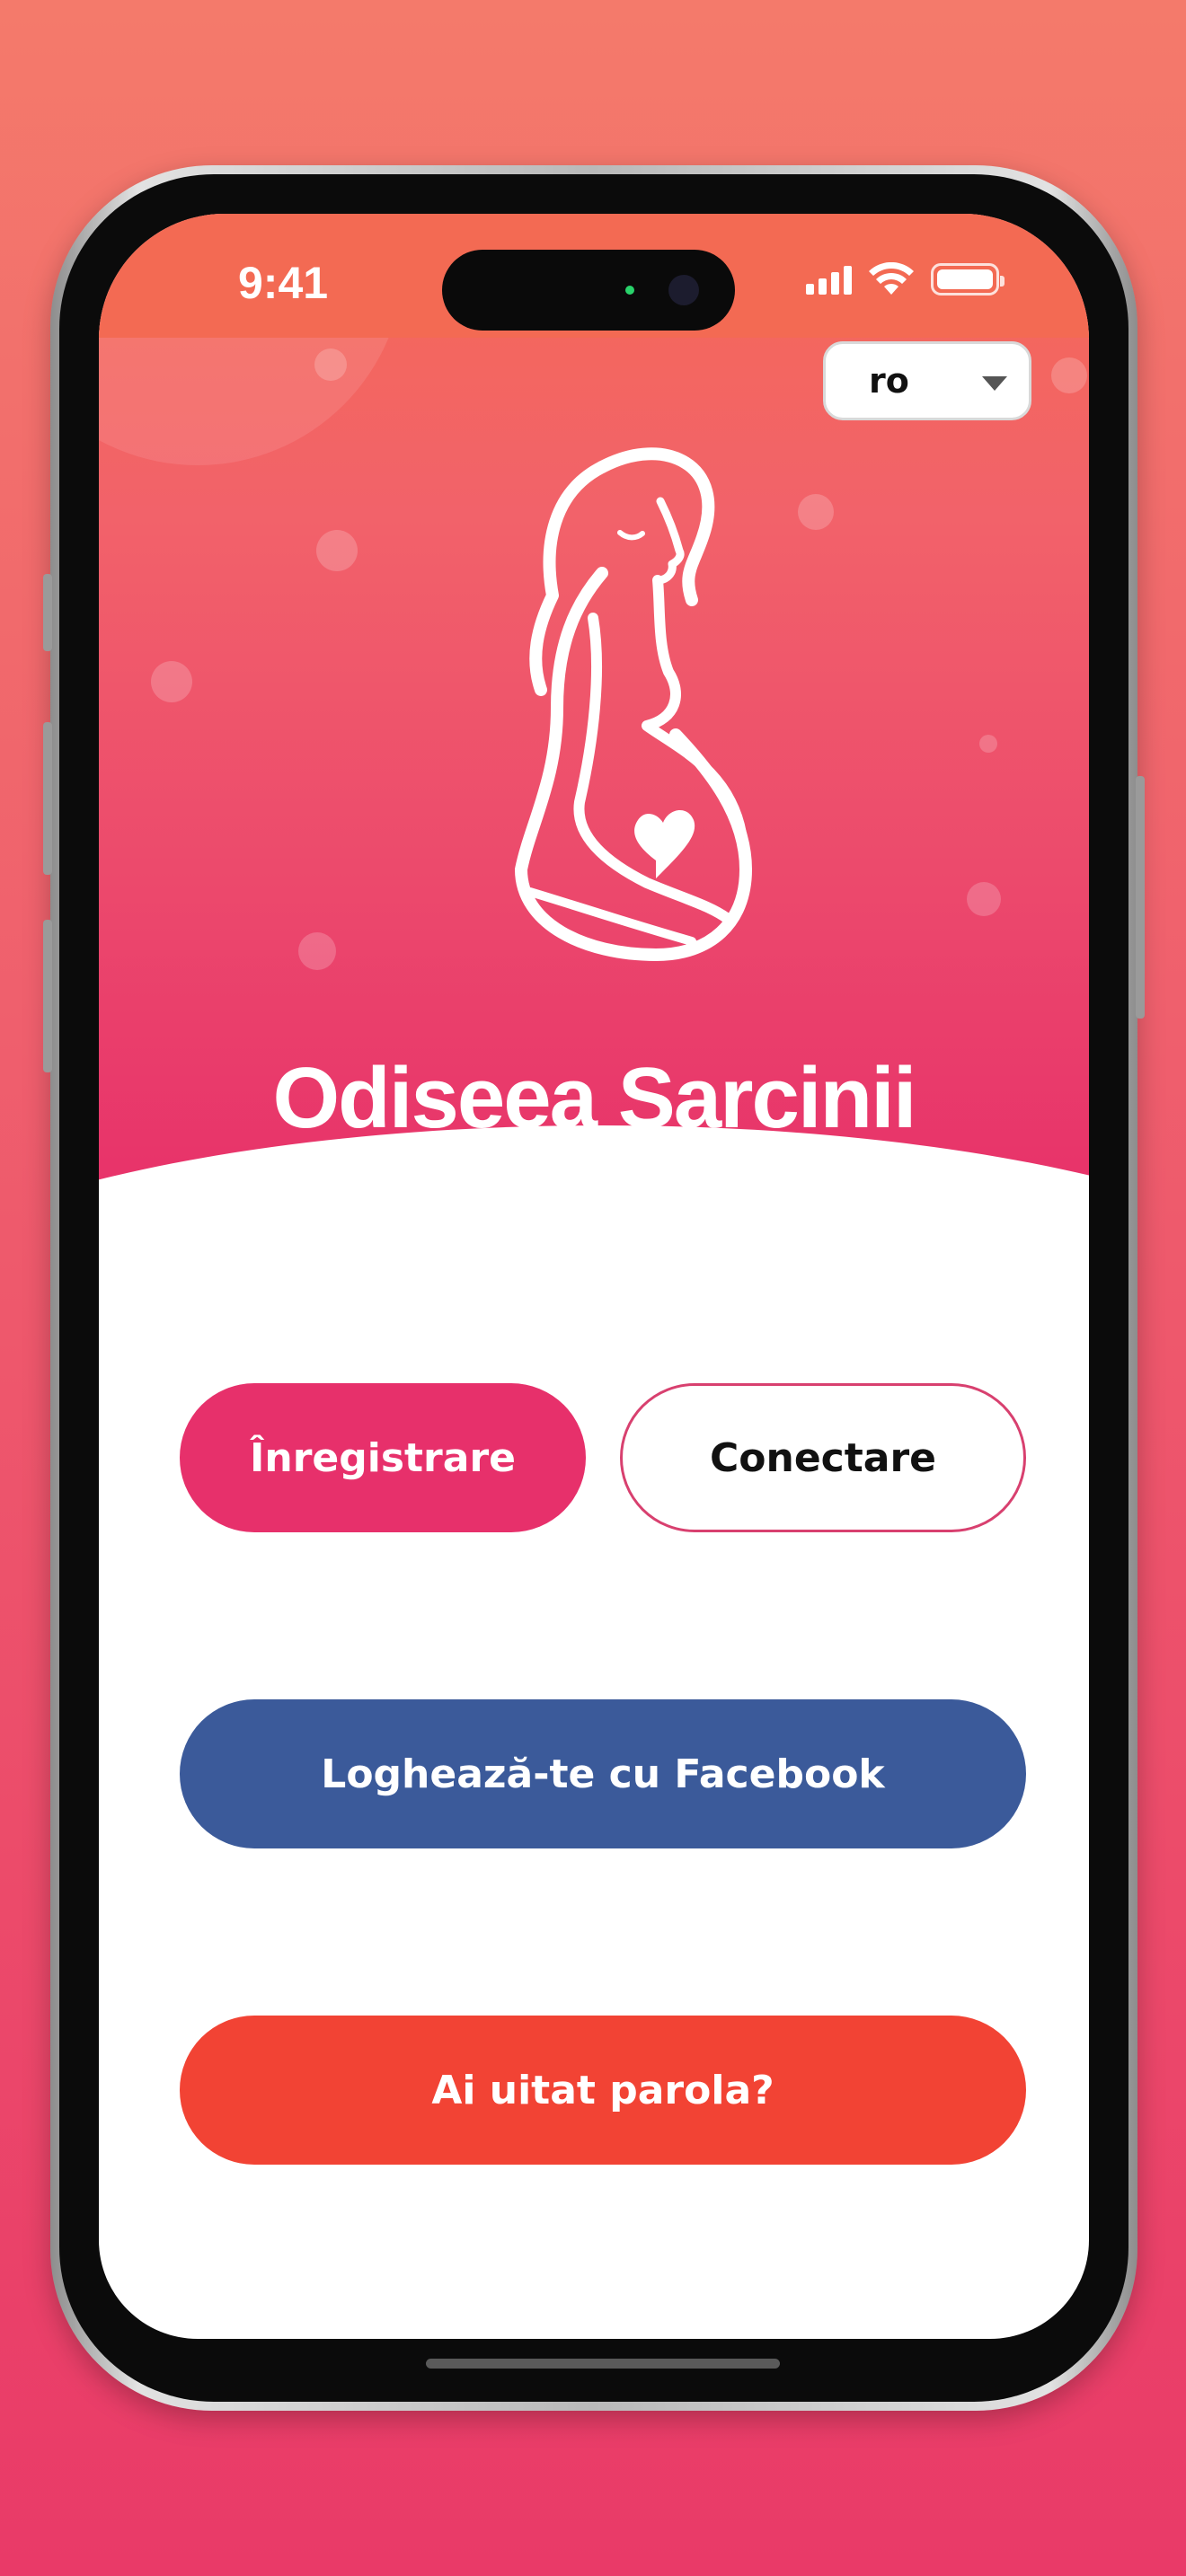 The height and width of the screenshot is (2576, 1186). I want to click on privacy-indicator, so click(629, 290).